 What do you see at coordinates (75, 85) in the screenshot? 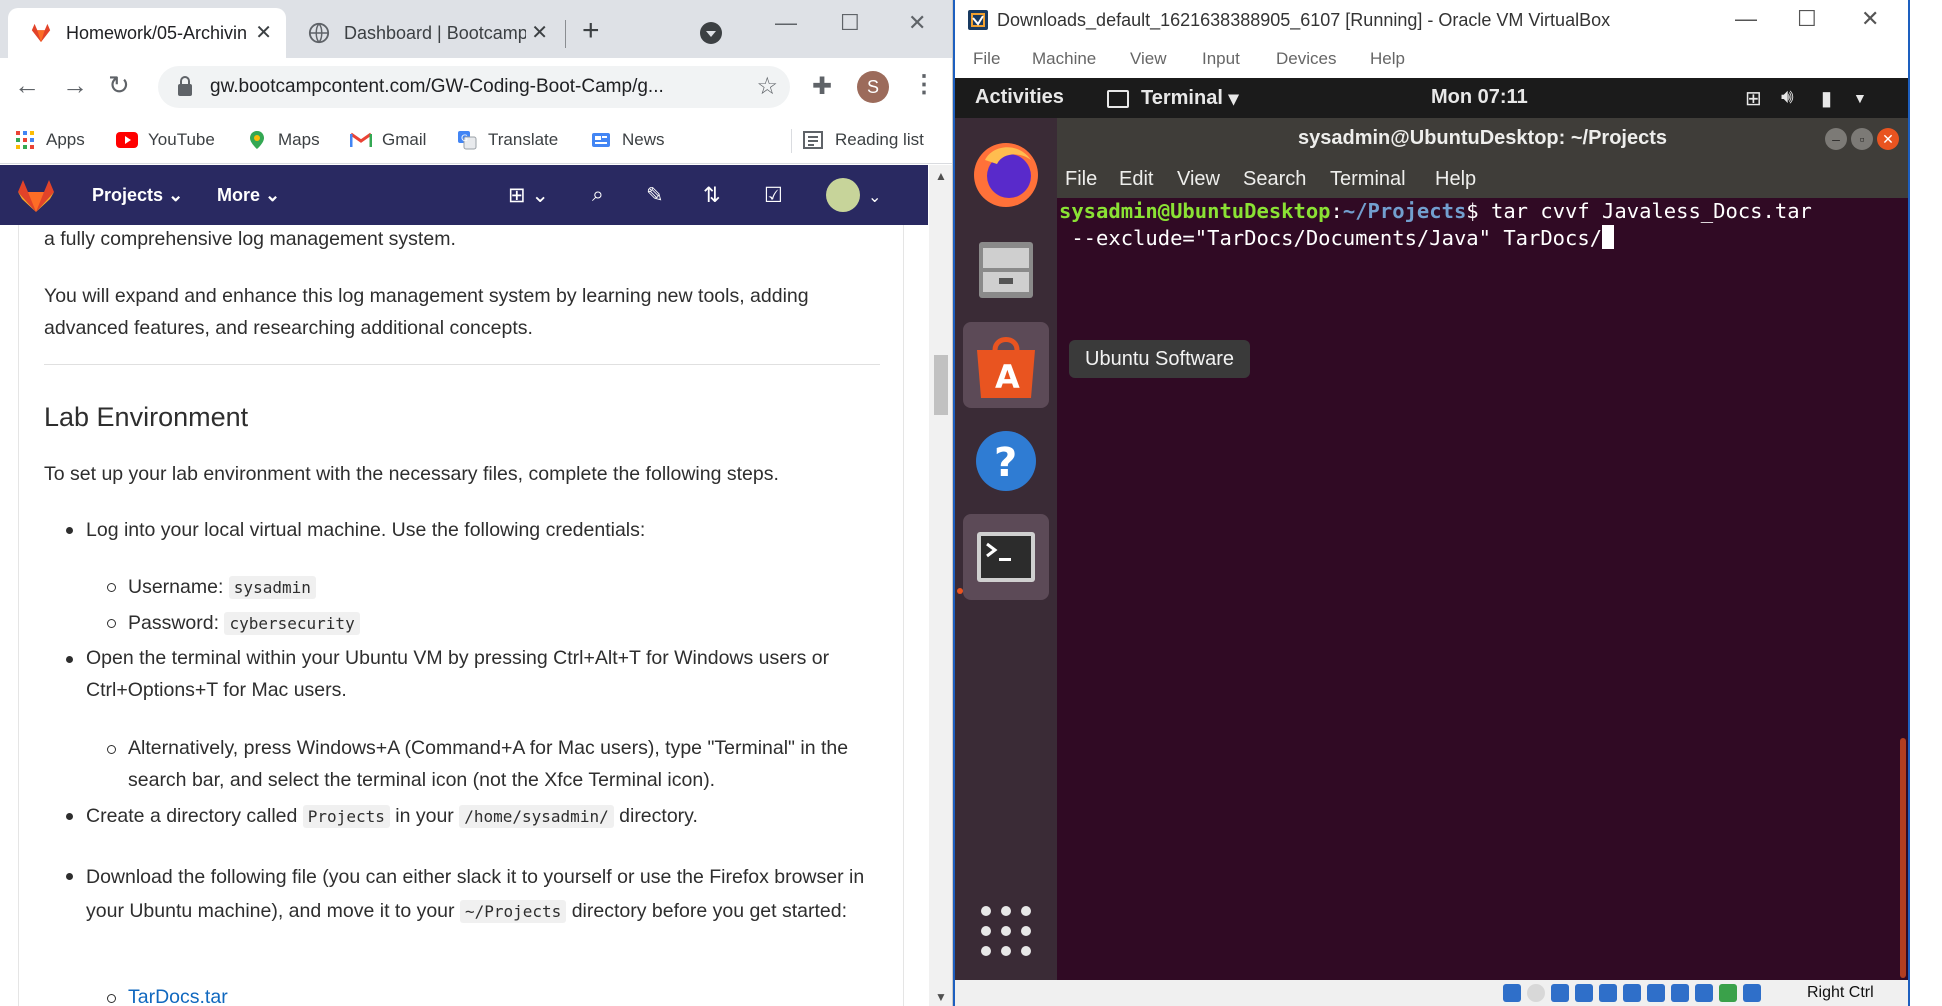
I see `forward-button: →` at bounding box center [75, 85].